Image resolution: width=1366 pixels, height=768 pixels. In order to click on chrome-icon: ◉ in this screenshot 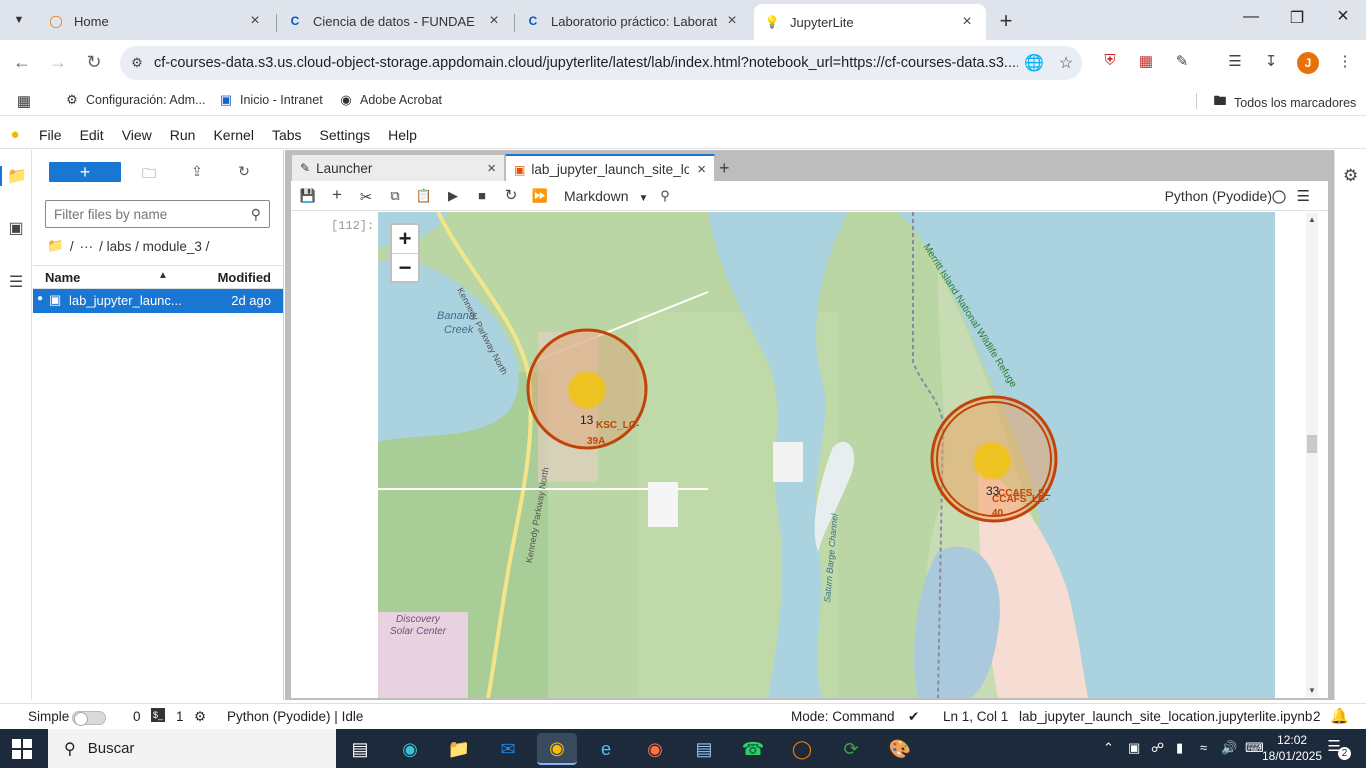, I will do `click(557, 749)`.